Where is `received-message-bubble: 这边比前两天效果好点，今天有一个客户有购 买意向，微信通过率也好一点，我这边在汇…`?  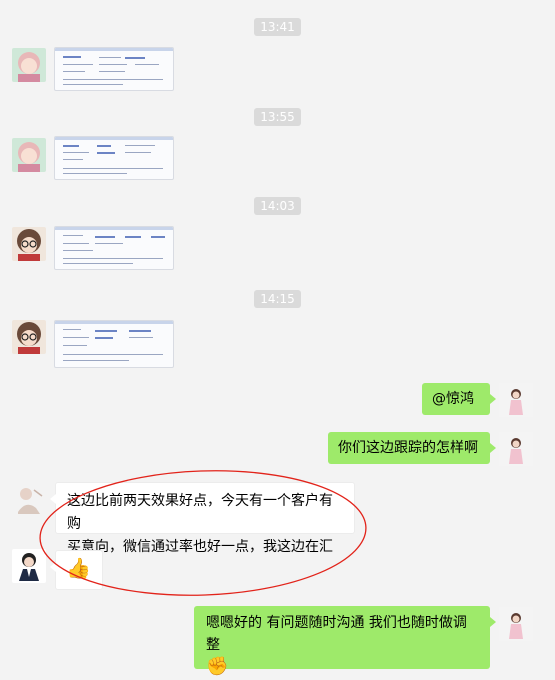 received-message-bubble: 这边比前两天效果好点，今天有一个客户有购 买意向，微信通过率也好一点，我这边在汇… is located at coordinates (202, 530).